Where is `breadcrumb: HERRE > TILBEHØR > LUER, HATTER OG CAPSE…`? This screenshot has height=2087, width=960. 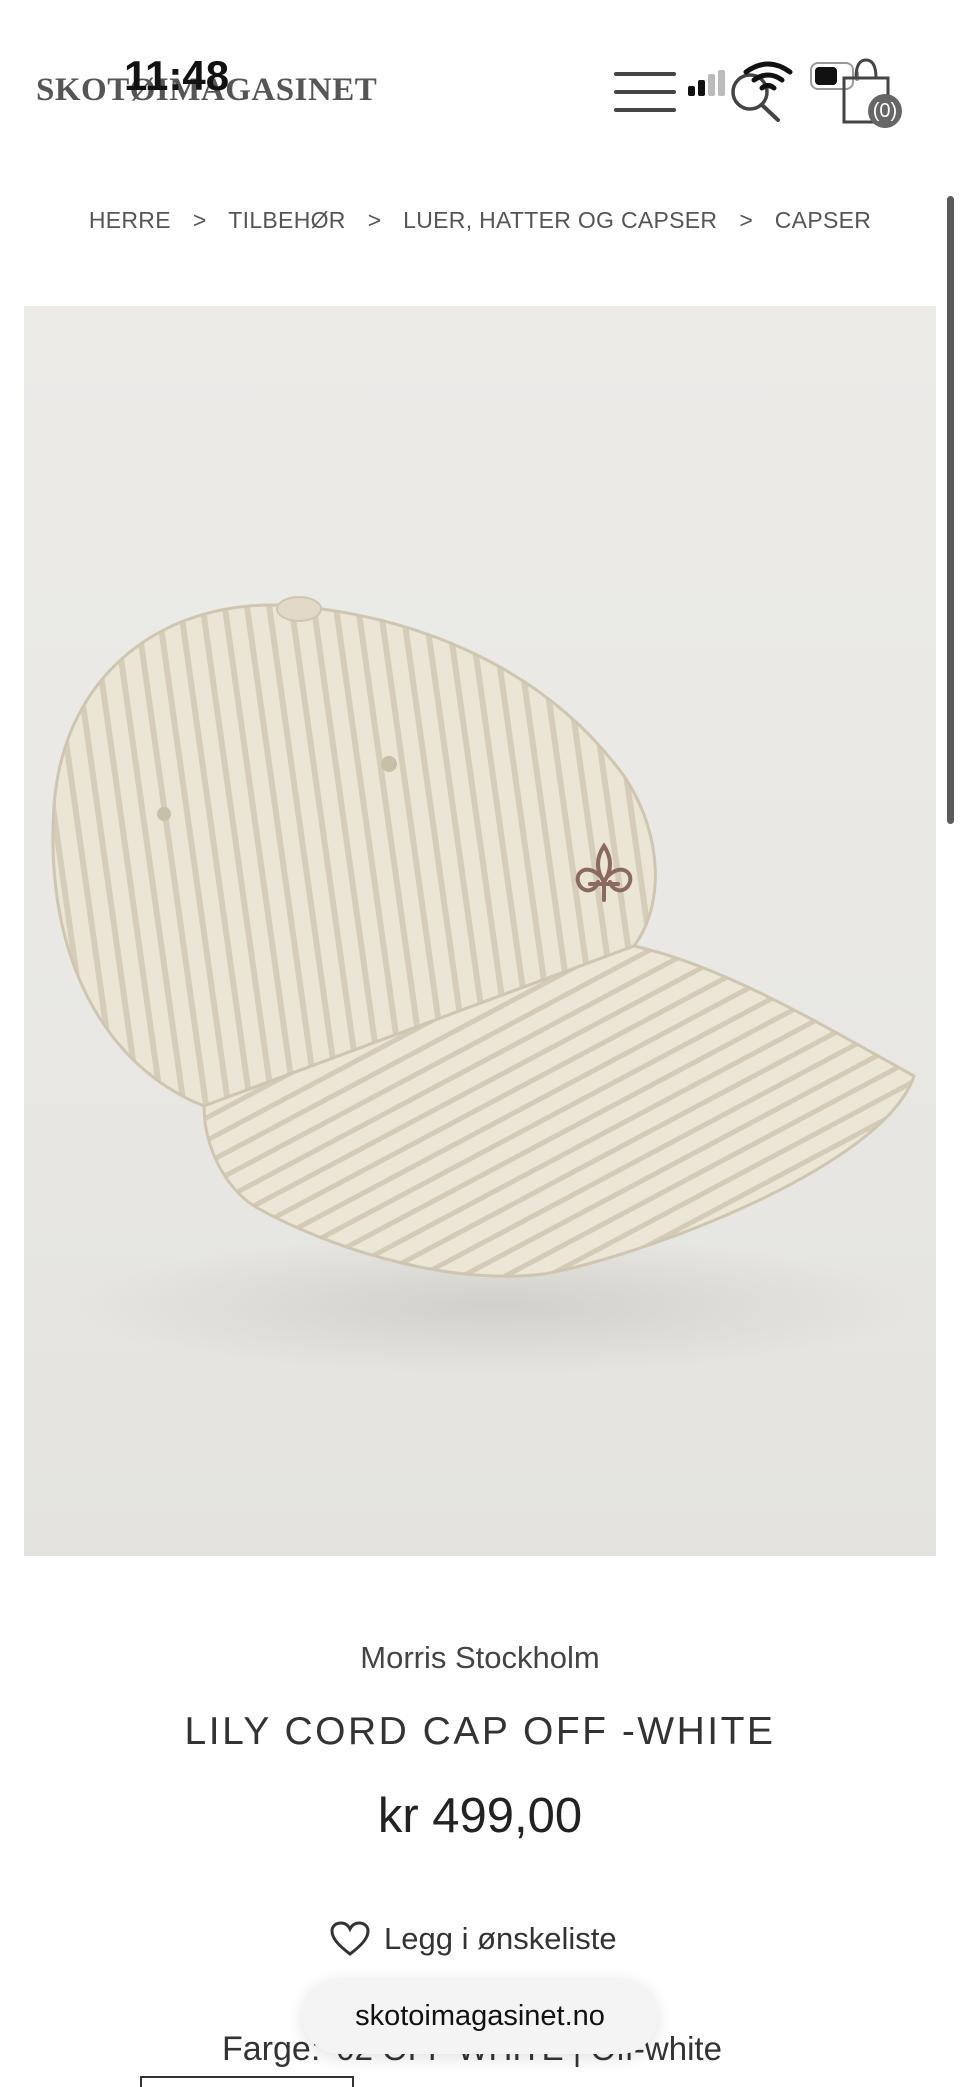
breadcrumb: HERRE > TILBEHØR > LUER, HATTER OG CAPSE… is located at coordinates (480, 220).